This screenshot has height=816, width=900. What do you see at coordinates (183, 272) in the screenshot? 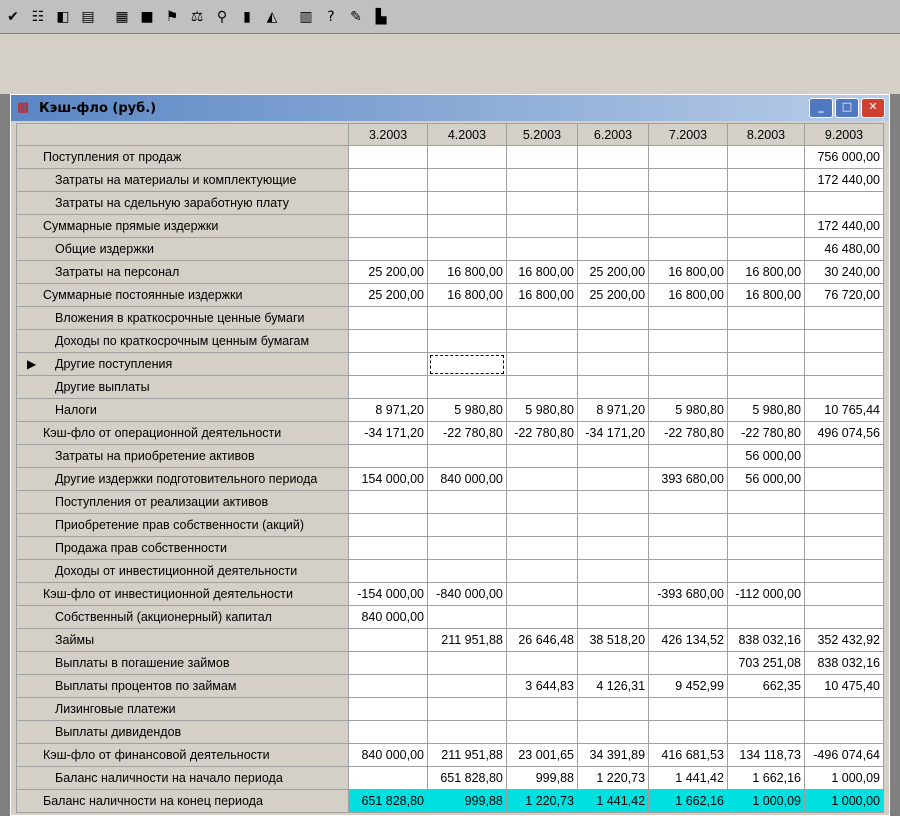
I see `row-label: Затраты на персонал` at bounding box center [183, 272].